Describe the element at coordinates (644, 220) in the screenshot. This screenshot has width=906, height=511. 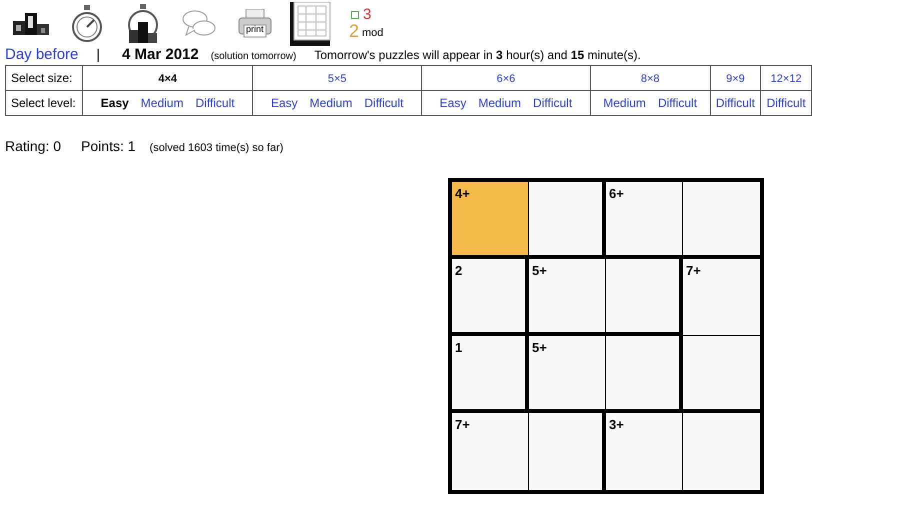
I see `grid-cell: 6+` at that location.